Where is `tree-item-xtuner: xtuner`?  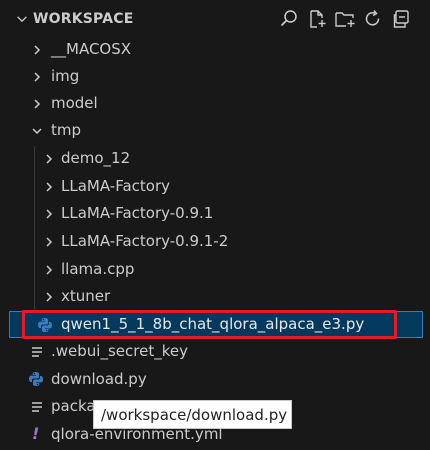
tree-item-xtuner: xtuner is located at coordinates (215, 296).